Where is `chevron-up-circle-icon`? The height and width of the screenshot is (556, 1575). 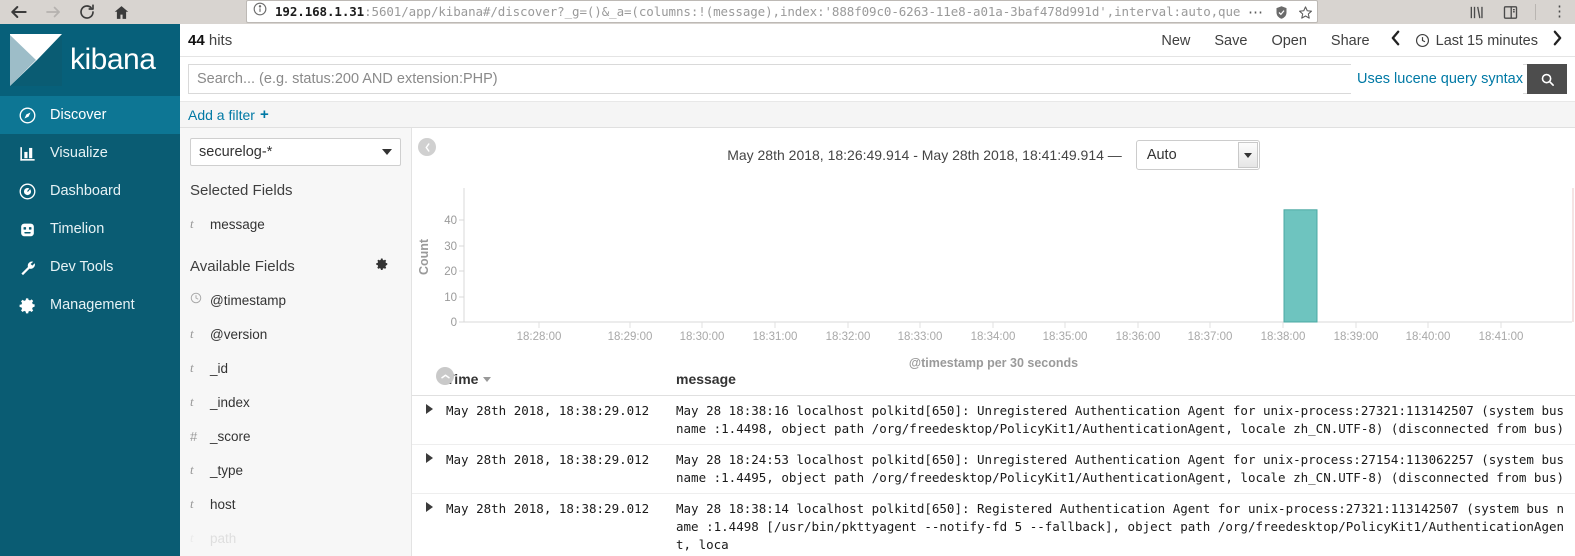 chevron-up-circle-icon is located at coordinates (445, 376).